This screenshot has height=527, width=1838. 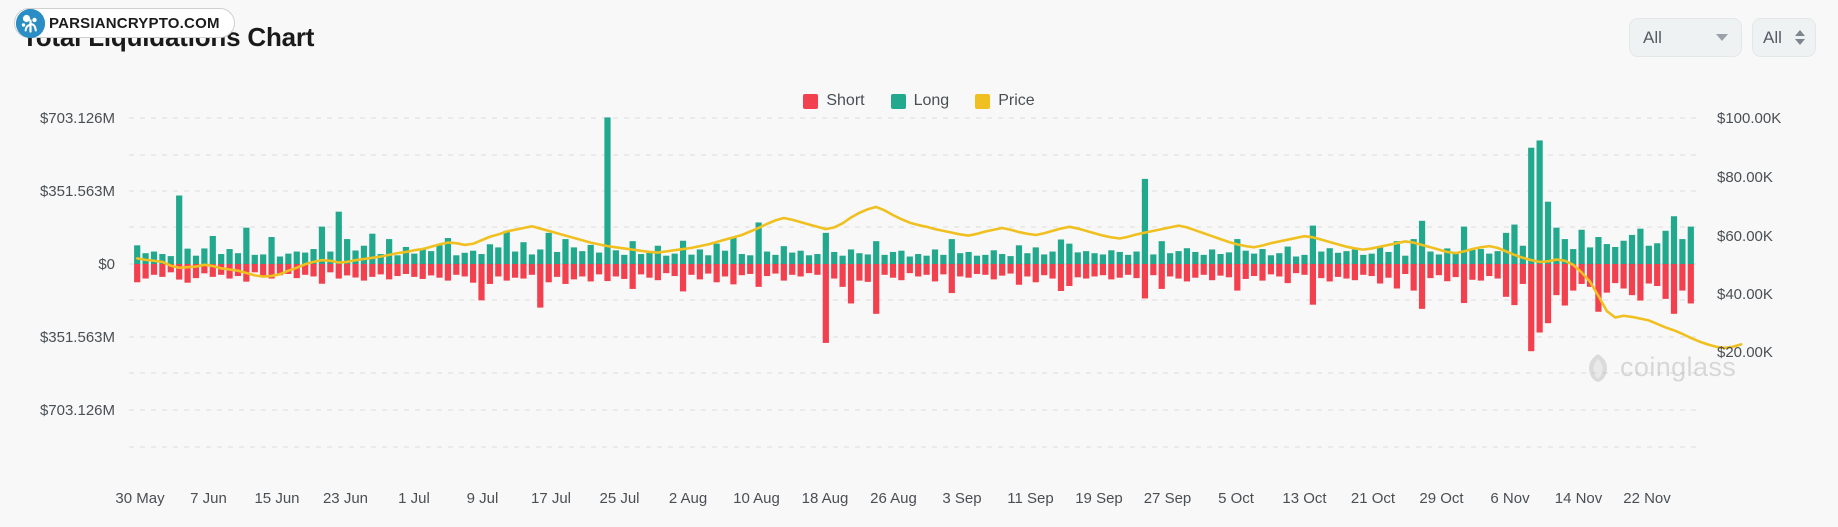 What do you see at coordinates (1579, 498) in the screenshot?
I see `x-axis-tick: 14 Nov` at bounding box center [1579, 498].